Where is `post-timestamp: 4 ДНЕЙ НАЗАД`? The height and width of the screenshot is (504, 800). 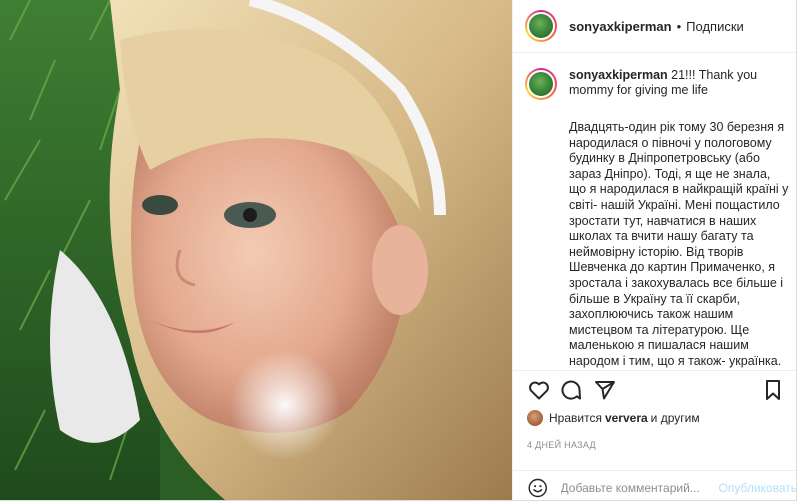 post-timestamp: 4 ДНЕЙ НАЗАД is located at coordinates (561, 445).